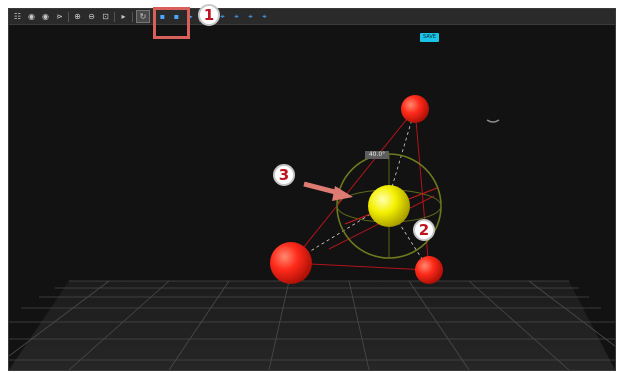  Describe the element at coordinates (429, 270) in the screenshot. I see `red-sphere-right` at that location.